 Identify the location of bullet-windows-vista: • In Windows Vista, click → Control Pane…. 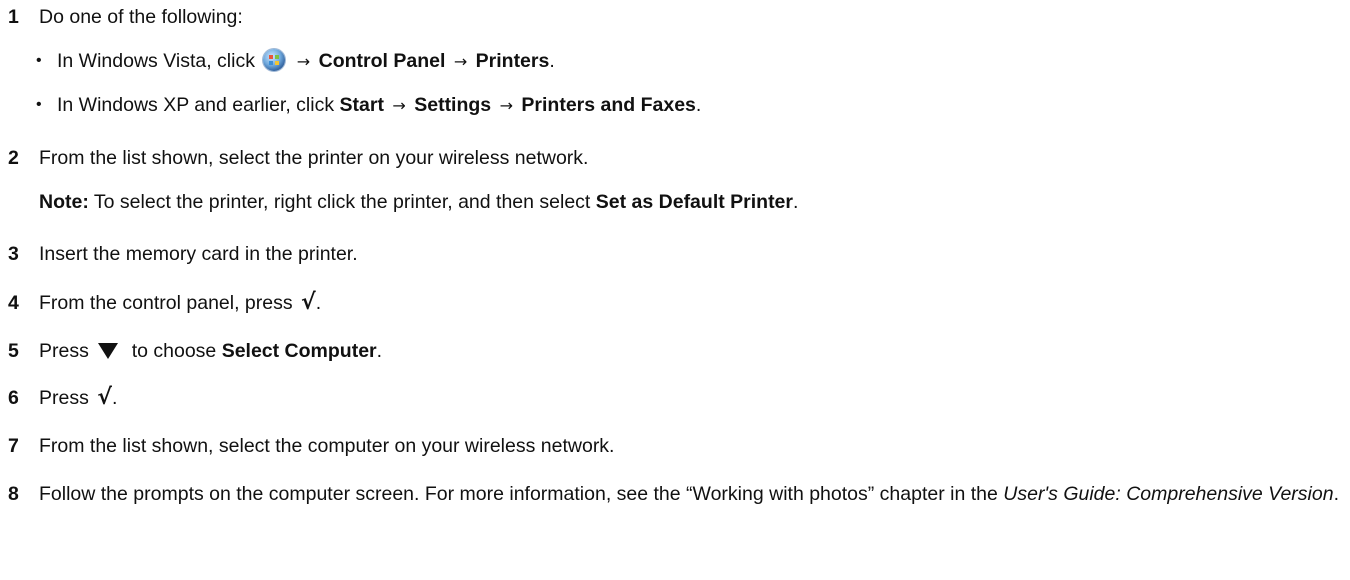
(295, 60).